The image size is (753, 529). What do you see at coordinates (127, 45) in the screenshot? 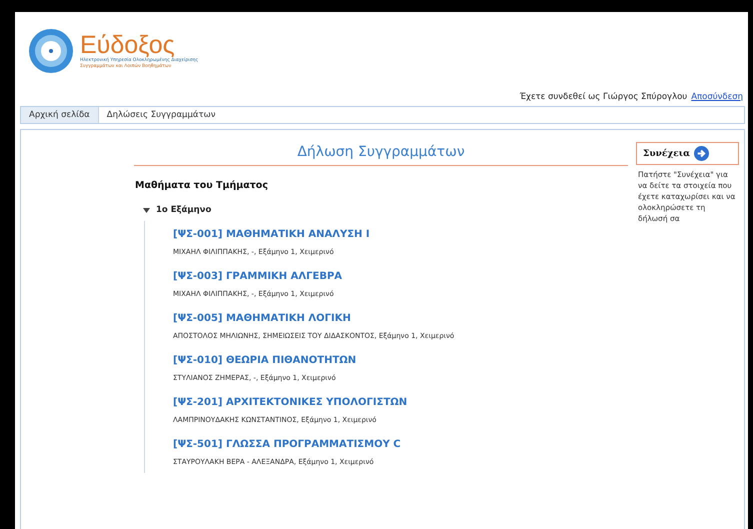
I see `logo-name: Εύδοξος` at bounding box center [127, 45].